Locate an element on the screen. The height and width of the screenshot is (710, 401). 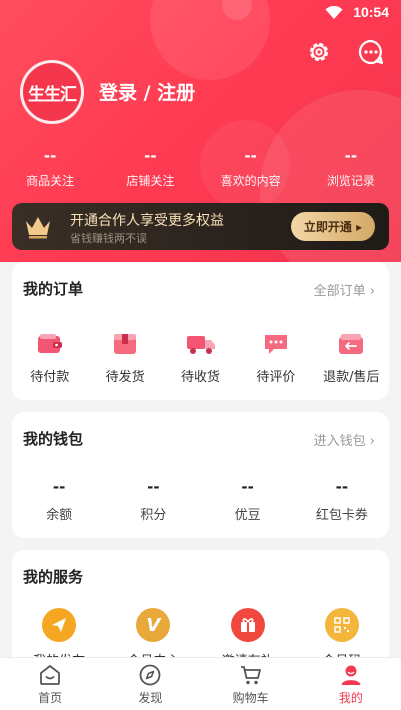
tab-cart: 购物车 is located at coordinates (251, 684).